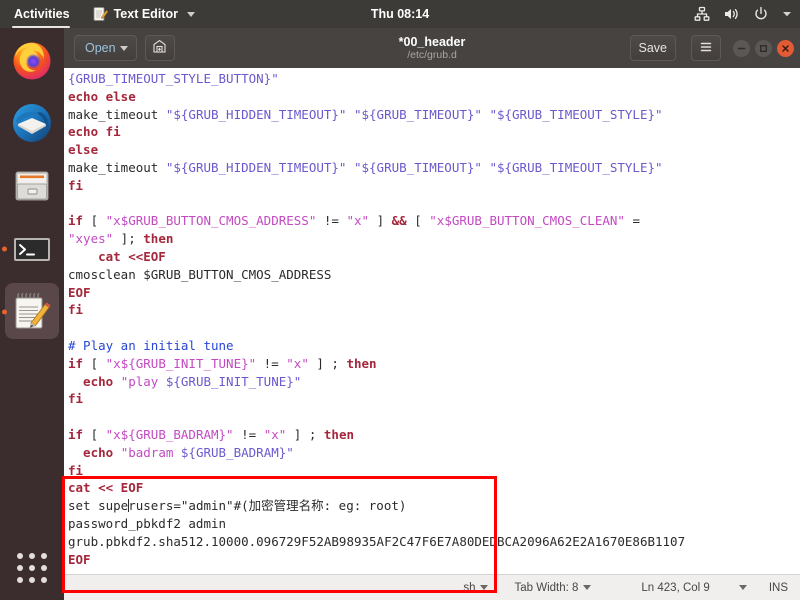 This screenshot has height=600, width=800. I want to click on code-token: "x", so click(297, 363).